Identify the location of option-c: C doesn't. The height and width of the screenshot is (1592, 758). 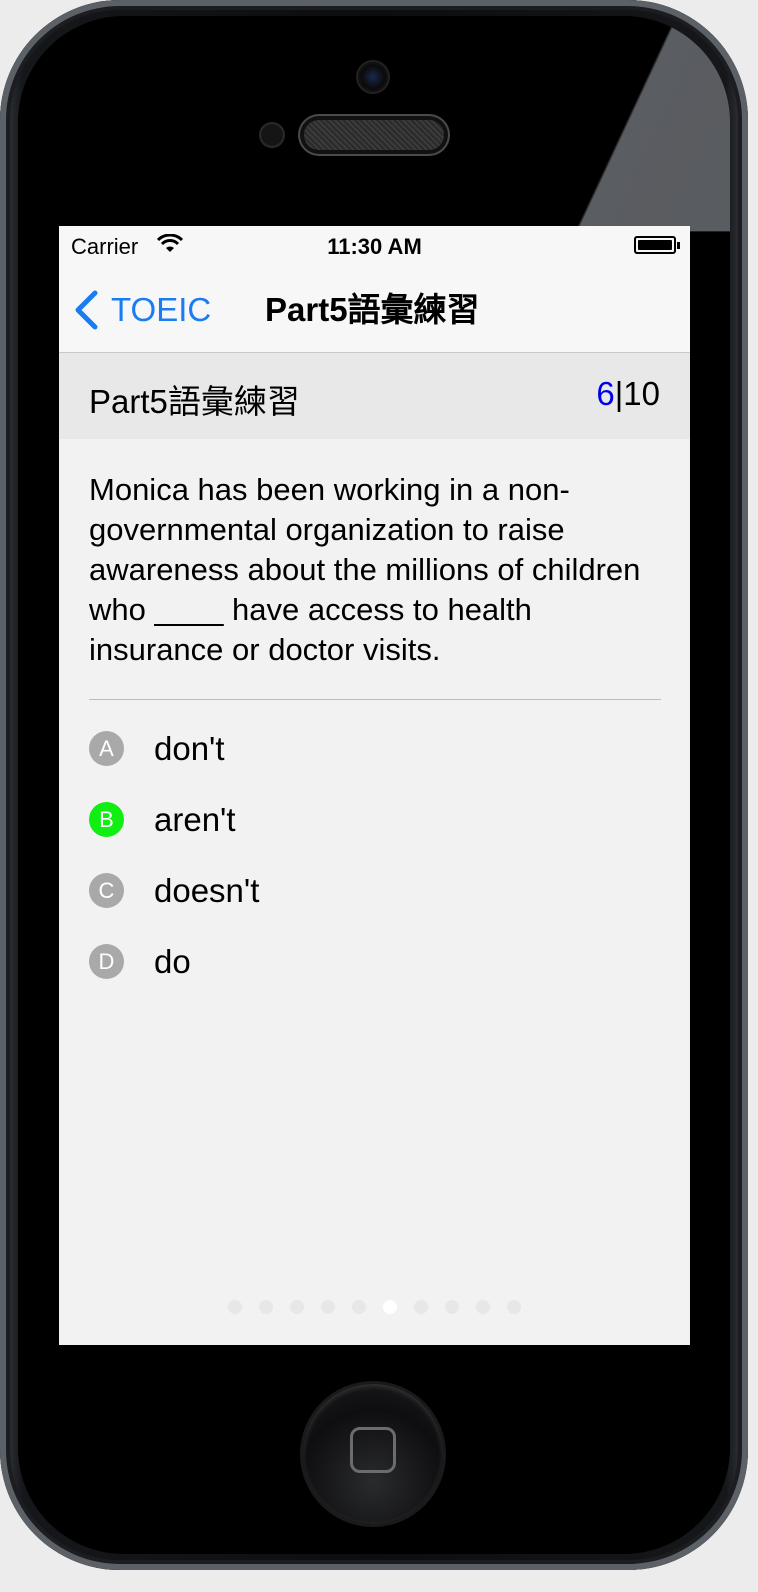
(375, 904).